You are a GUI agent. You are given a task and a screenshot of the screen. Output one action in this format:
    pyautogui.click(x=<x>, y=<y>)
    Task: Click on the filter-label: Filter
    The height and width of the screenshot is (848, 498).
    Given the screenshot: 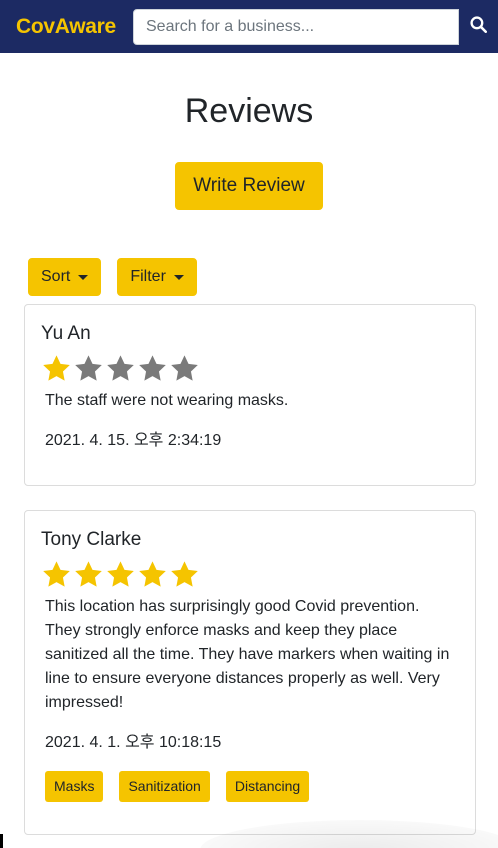 What is the action you would take?
    pyautogui.click(x=148, y=276)
    